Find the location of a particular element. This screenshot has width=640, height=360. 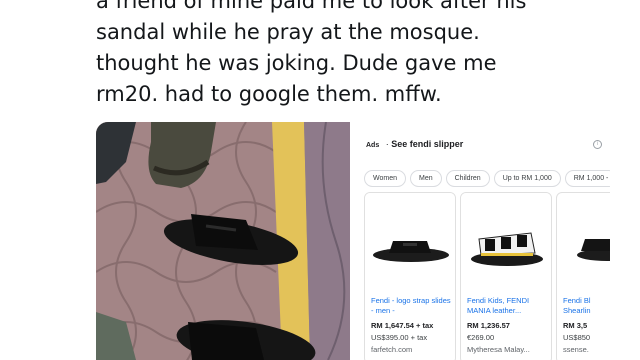

ads-tag: Ads is located at coordinates (373, 145).